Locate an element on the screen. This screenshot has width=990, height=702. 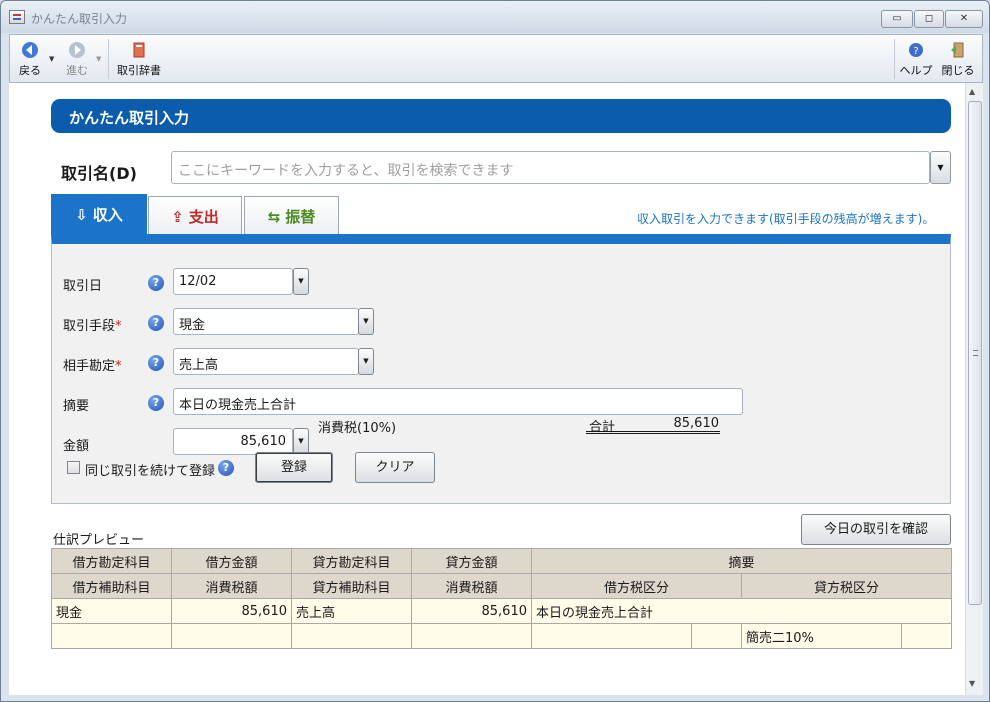
dictionary-icon is located at coordinates (139, 50).